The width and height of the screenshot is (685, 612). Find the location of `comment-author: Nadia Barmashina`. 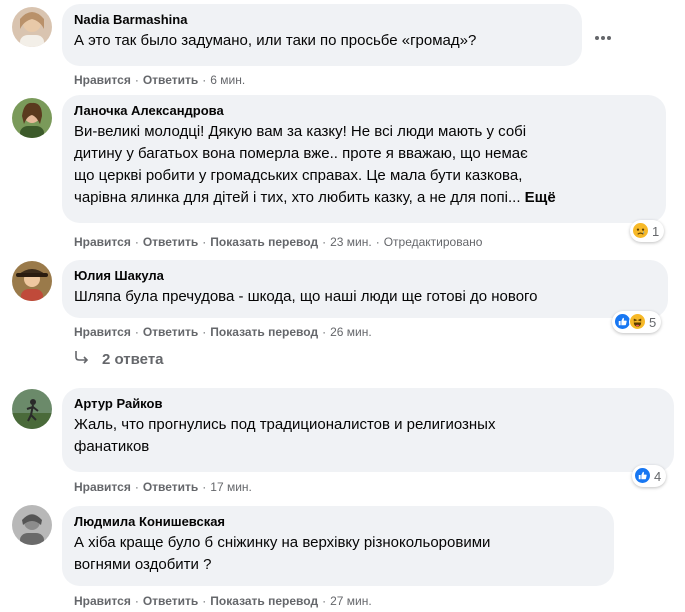

comment-author: Nadia Barmashina is located at coordinates (322, 20).